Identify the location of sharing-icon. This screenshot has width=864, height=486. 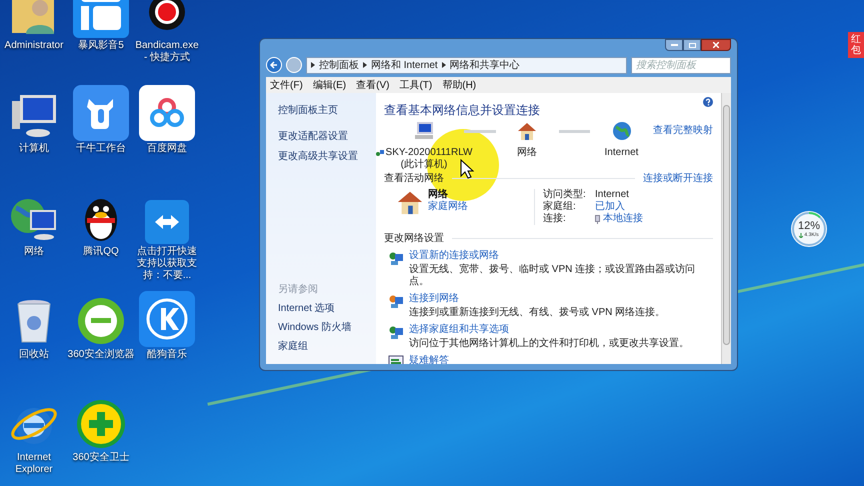
(396, 332).